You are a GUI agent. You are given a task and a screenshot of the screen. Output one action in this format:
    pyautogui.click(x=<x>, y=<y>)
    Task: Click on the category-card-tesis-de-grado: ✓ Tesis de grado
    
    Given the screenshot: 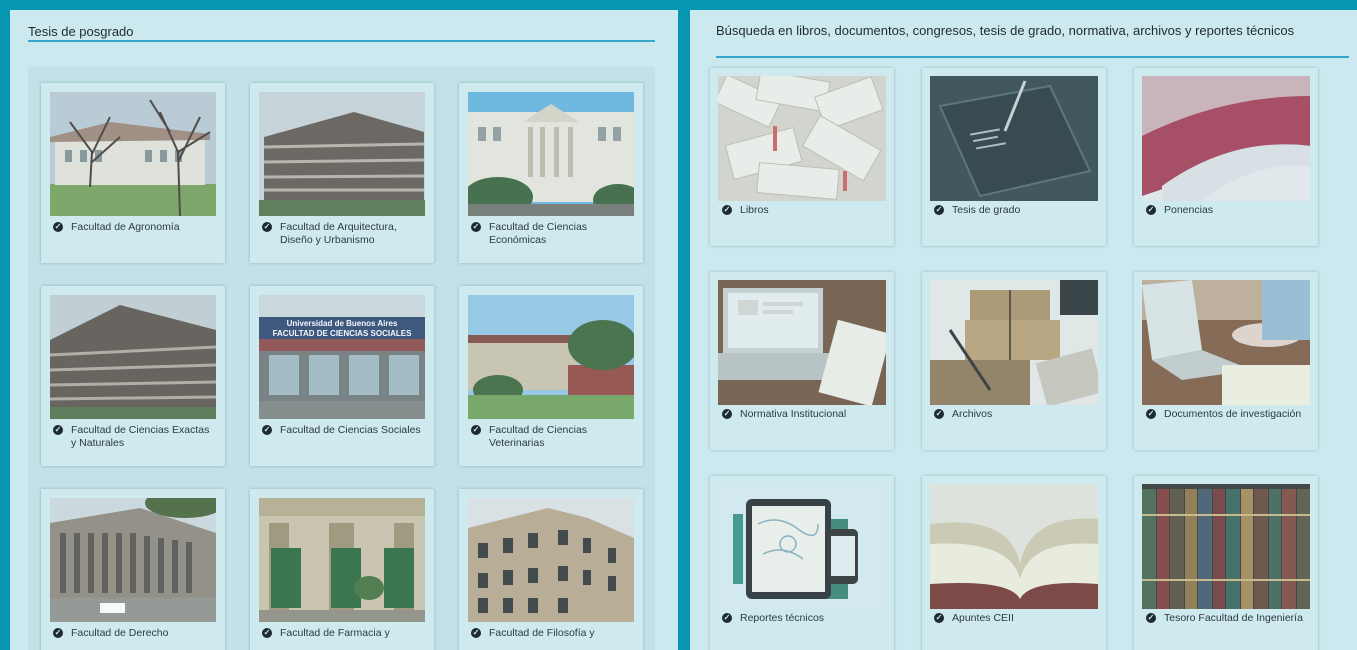 What is the action you would take?
    pyautogui.click(x=1014, y=157)
    